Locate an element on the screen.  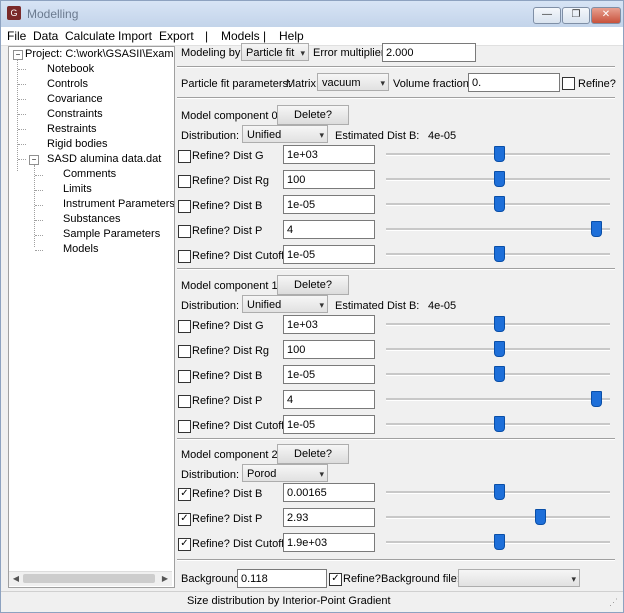
component-0-dist-g-input: 1e+03 is located at coordinates (329, 154).